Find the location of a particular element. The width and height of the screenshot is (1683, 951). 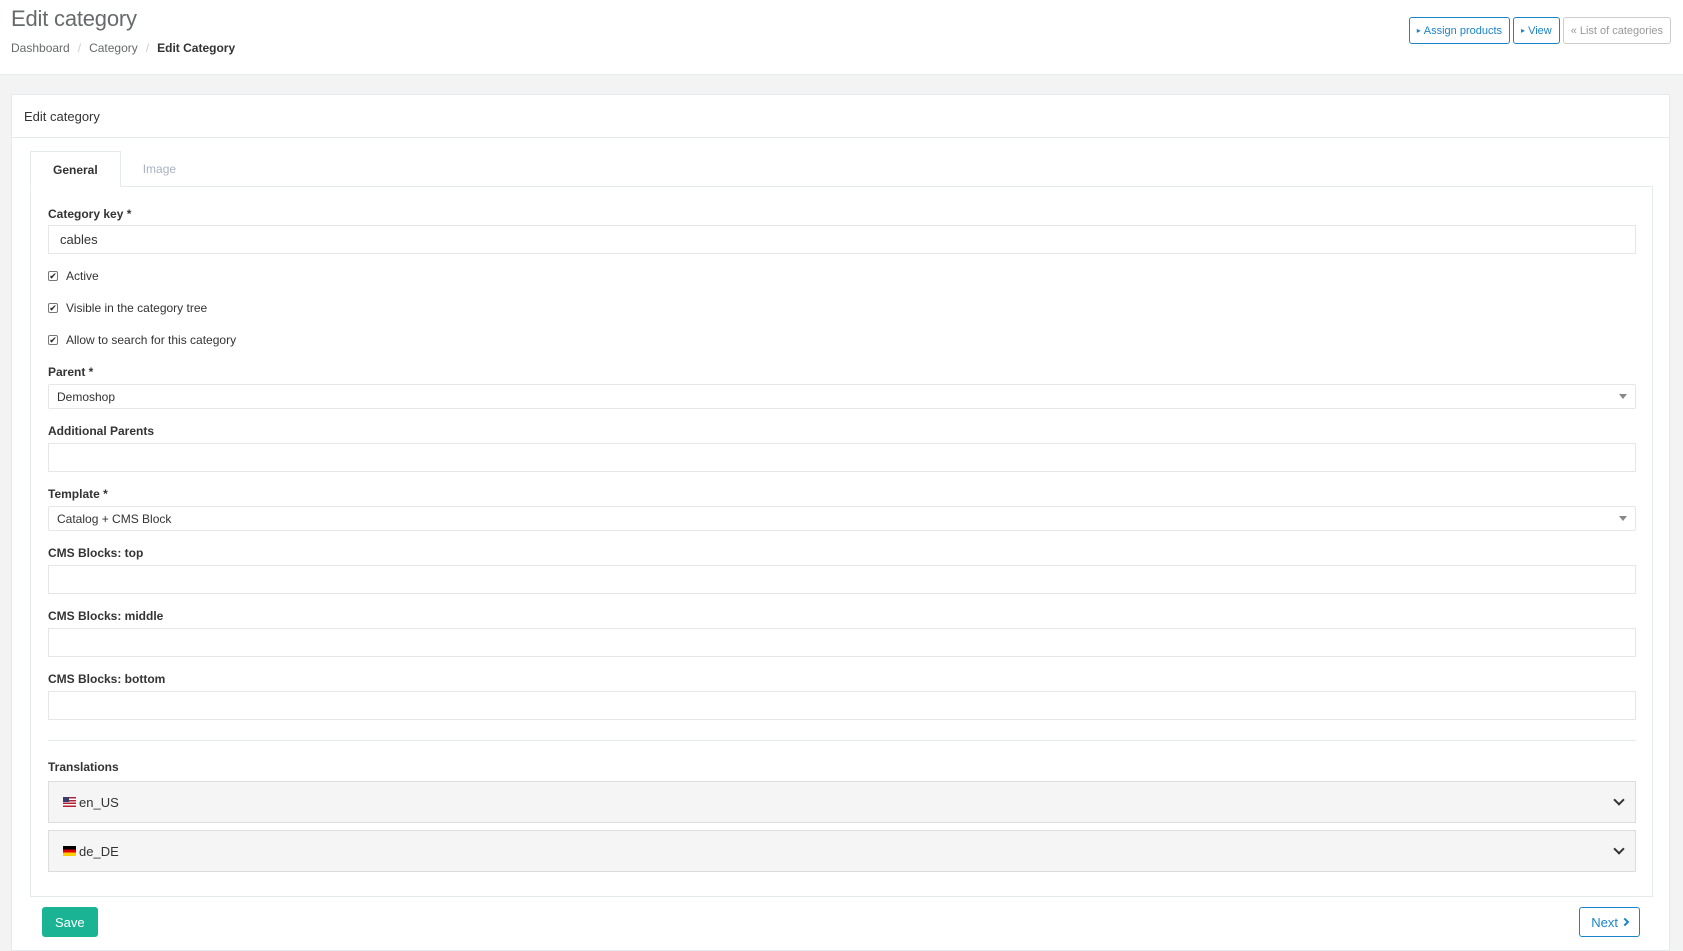

translation-de-de-header: de_DE is located at coordinates (91, 851).